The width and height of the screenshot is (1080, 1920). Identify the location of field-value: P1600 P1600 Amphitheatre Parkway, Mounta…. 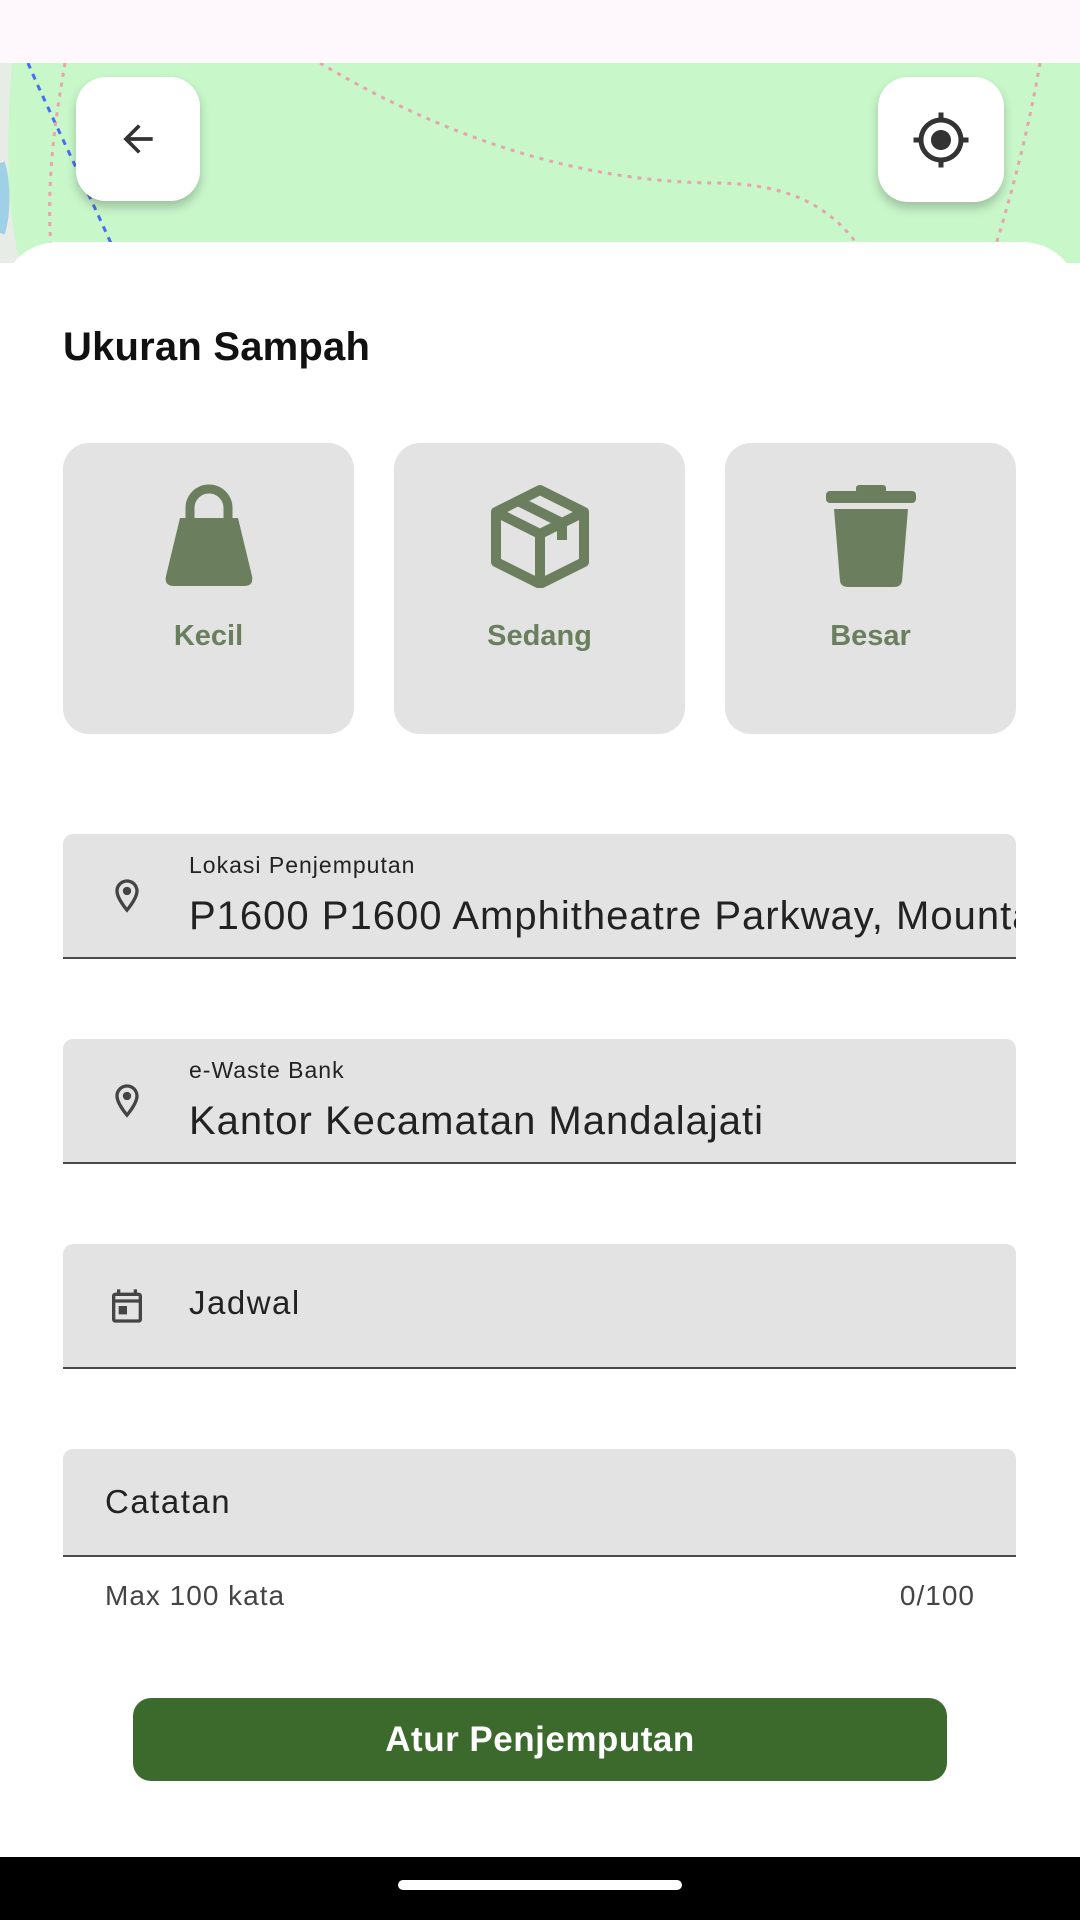
(602, 916).